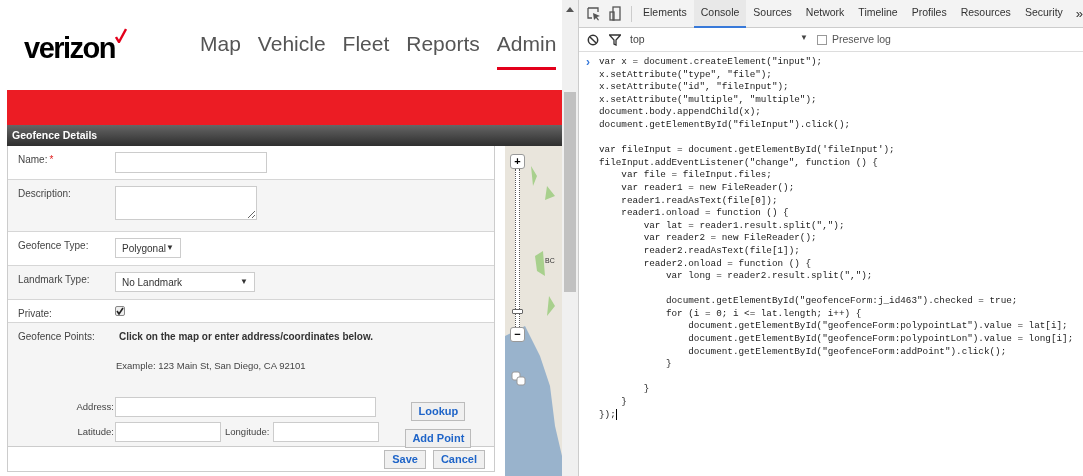  What do you see at coordinates (366, 48) in the screenshot?
I see `nav-link: Fleet` at bounding box center [366, 48].